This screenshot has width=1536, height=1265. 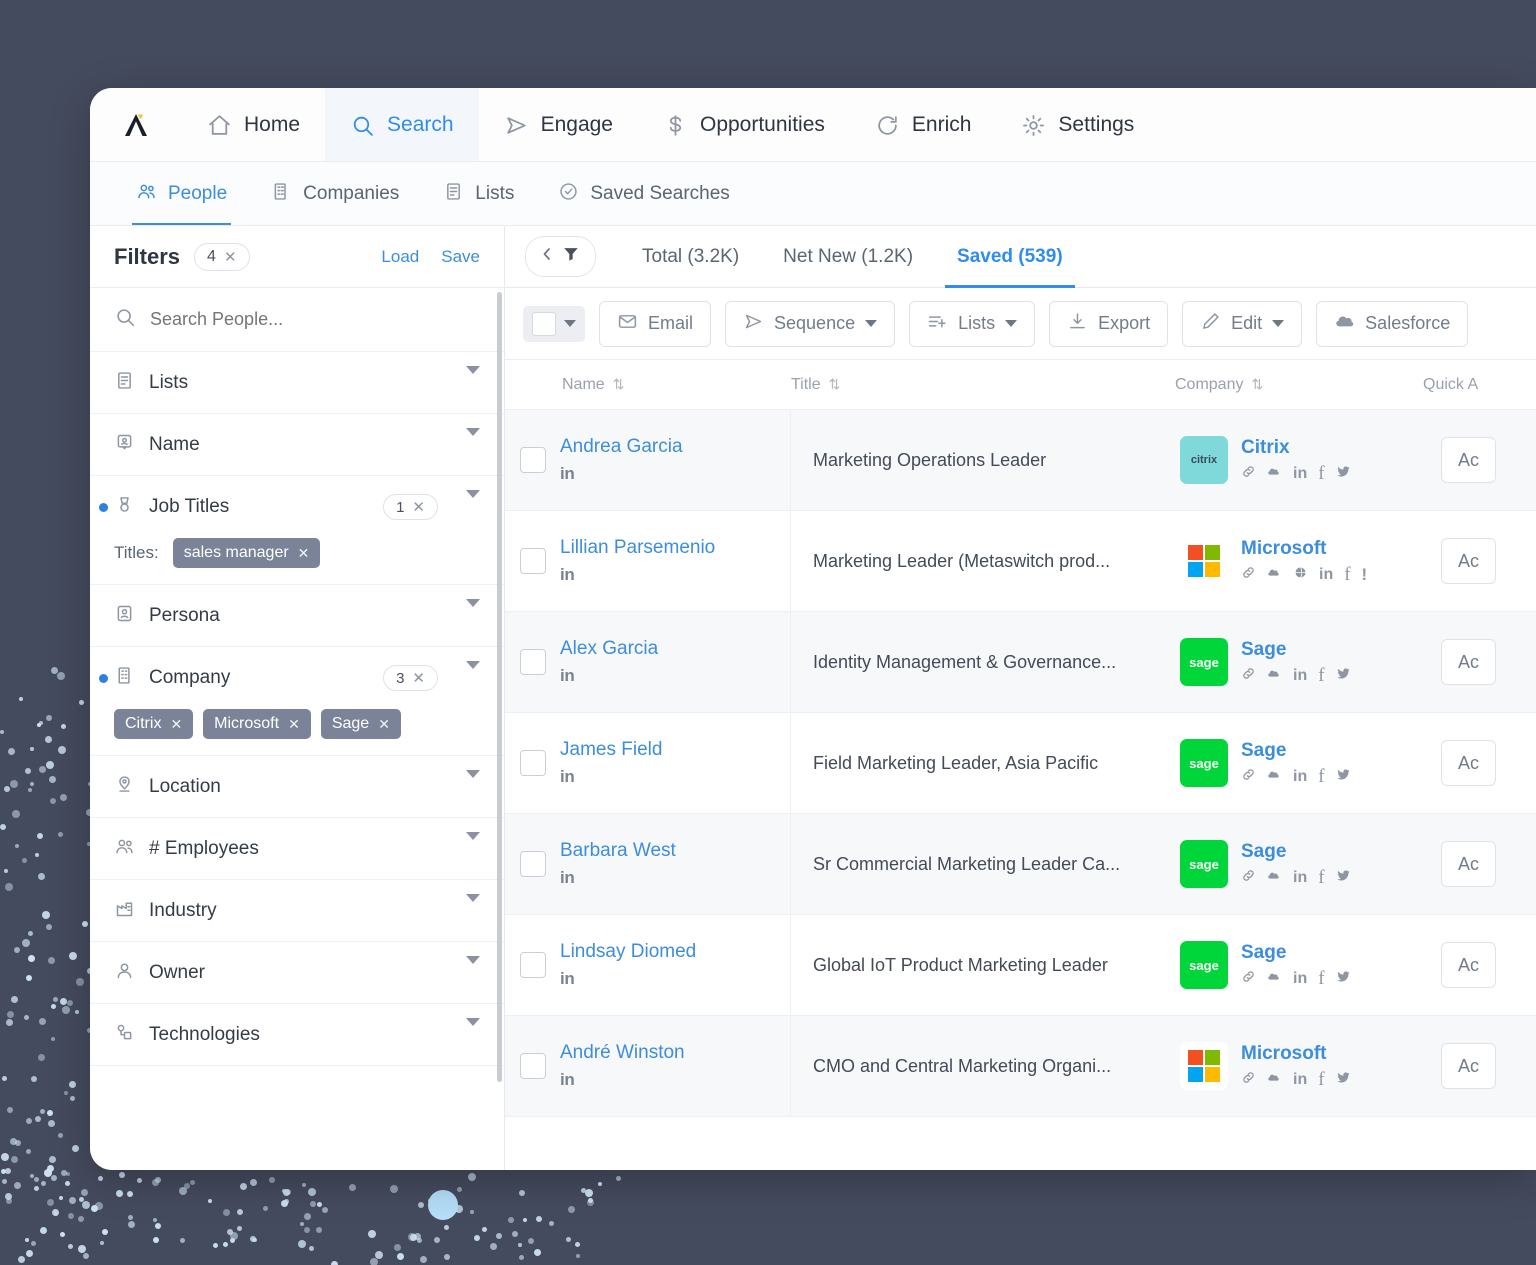 What do you see at coordinates (297, 911) in the screenshot?
I see `filter-row-industry: Industry` at bounding box center [297, 911].